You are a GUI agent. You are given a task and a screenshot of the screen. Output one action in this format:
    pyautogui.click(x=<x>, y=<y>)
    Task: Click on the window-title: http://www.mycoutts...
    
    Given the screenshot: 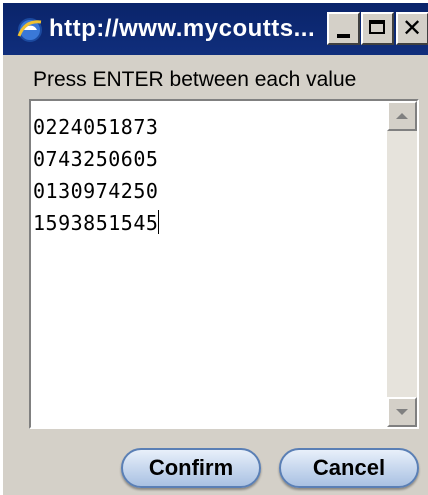 What is the action you would take?
    pyautogui.click(x=182, y=28)
    